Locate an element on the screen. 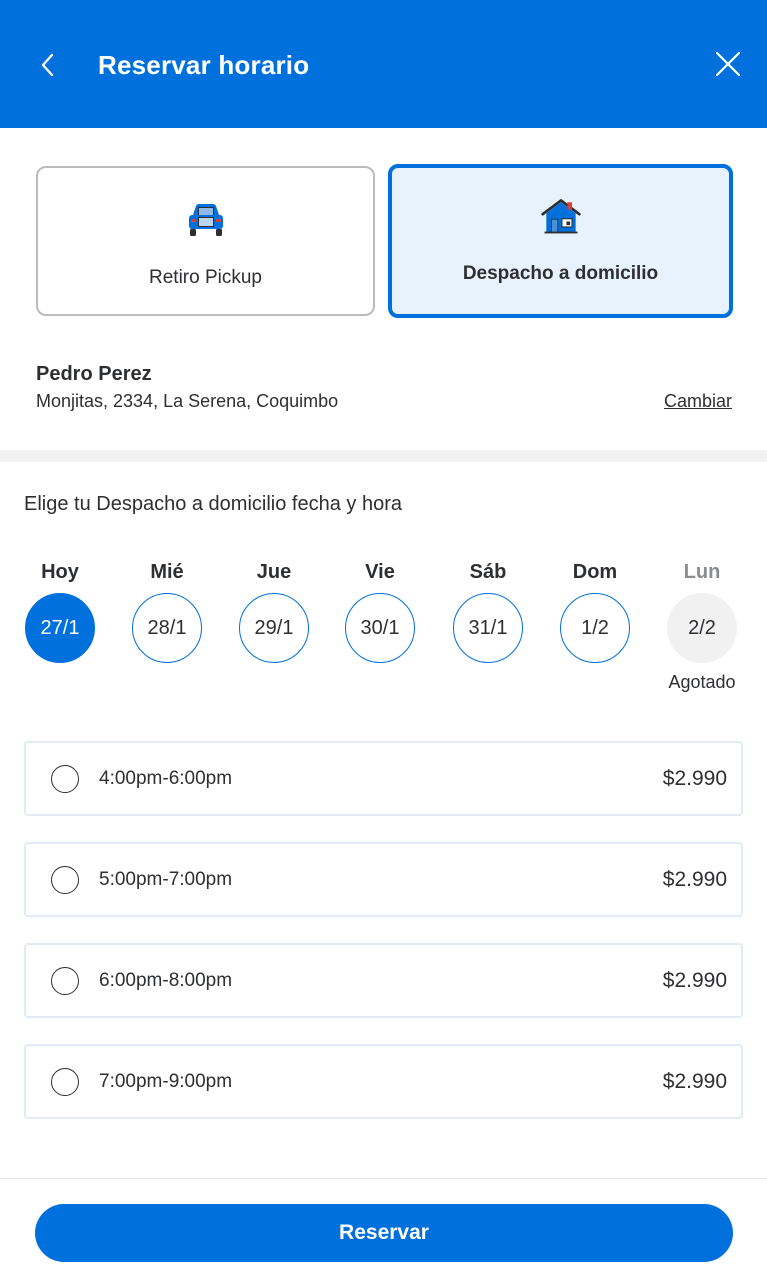 The image size is (767, 1284). day-name: Vie is located at coordinates (380, 572).